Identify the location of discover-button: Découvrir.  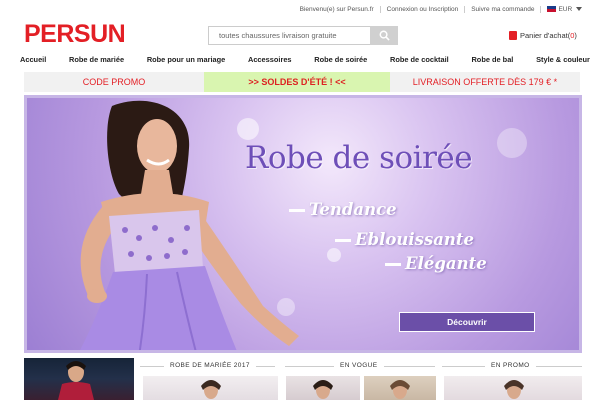
(467, 322).